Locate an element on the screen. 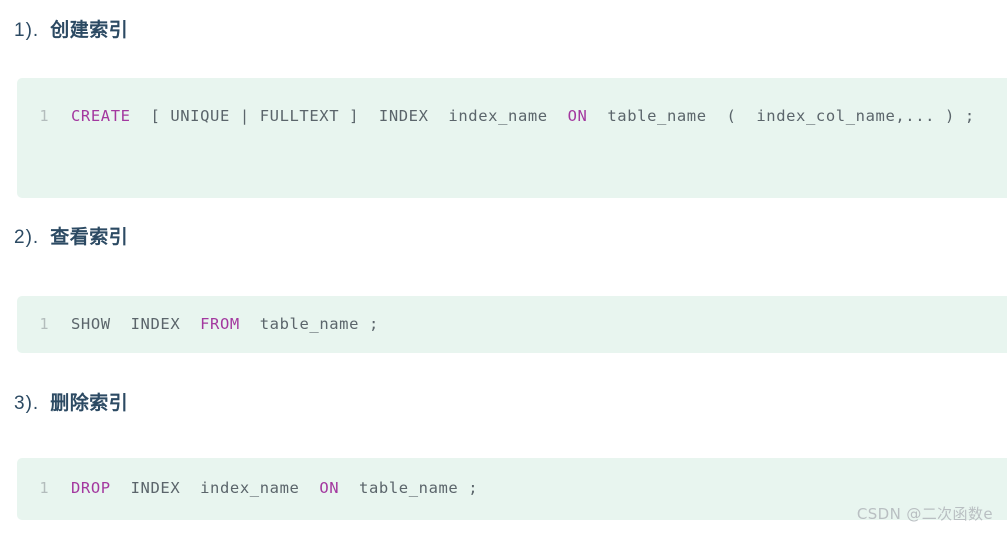 This screenshot has width=1007, height=533. section-heading-1: 1). 创建索引 is located at coordinates (71, 30).